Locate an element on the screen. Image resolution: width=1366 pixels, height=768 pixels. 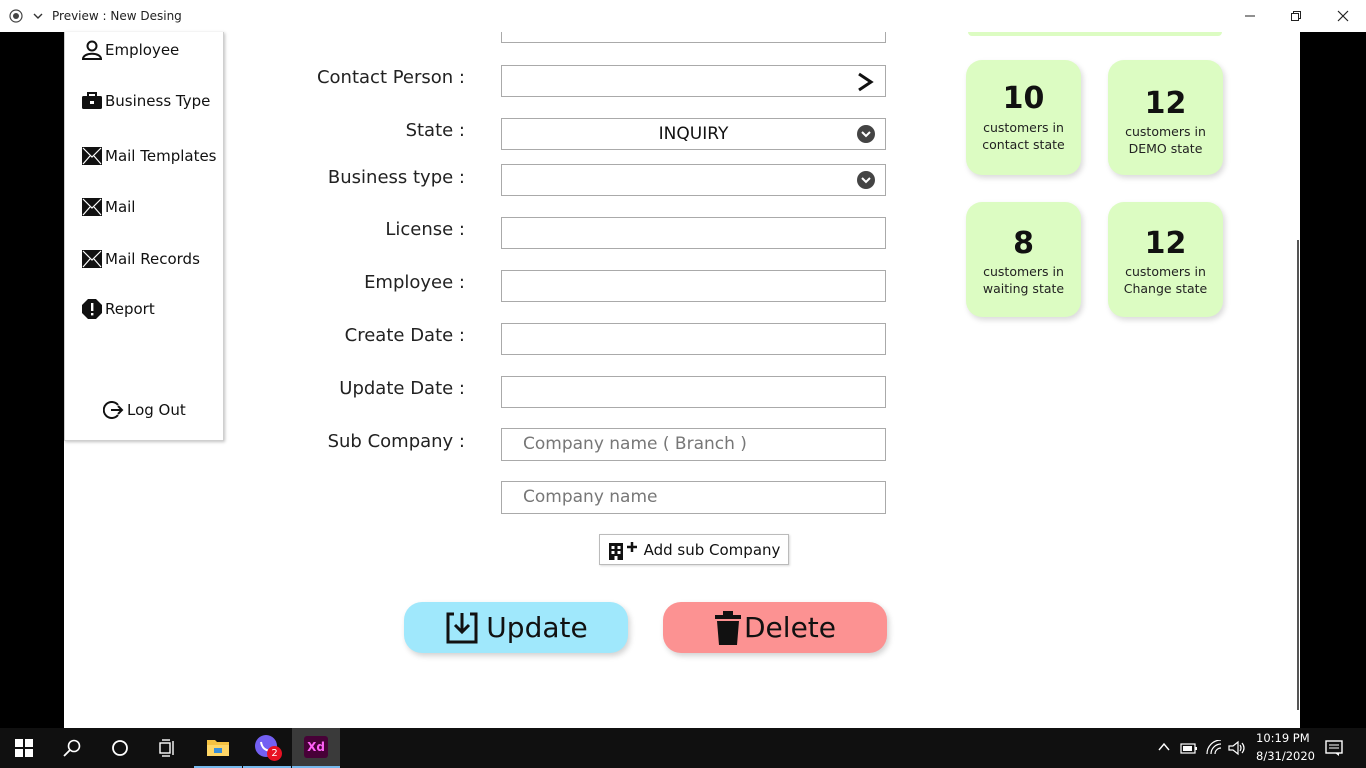
sidebar-item-mail: Mail is located at coordinates (108, 207).